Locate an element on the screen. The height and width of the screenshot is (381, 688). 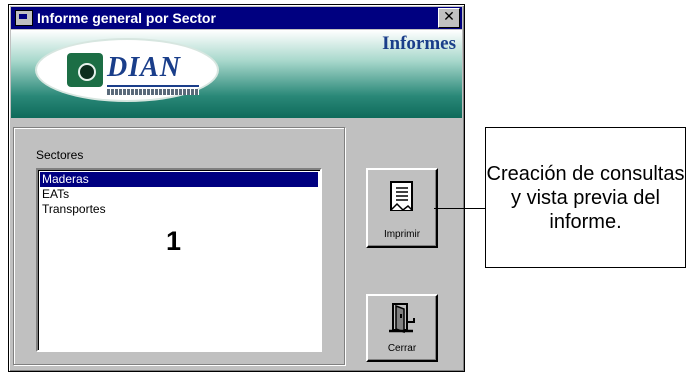
dian-logo: DIAN is located at coordinates (127, 70).